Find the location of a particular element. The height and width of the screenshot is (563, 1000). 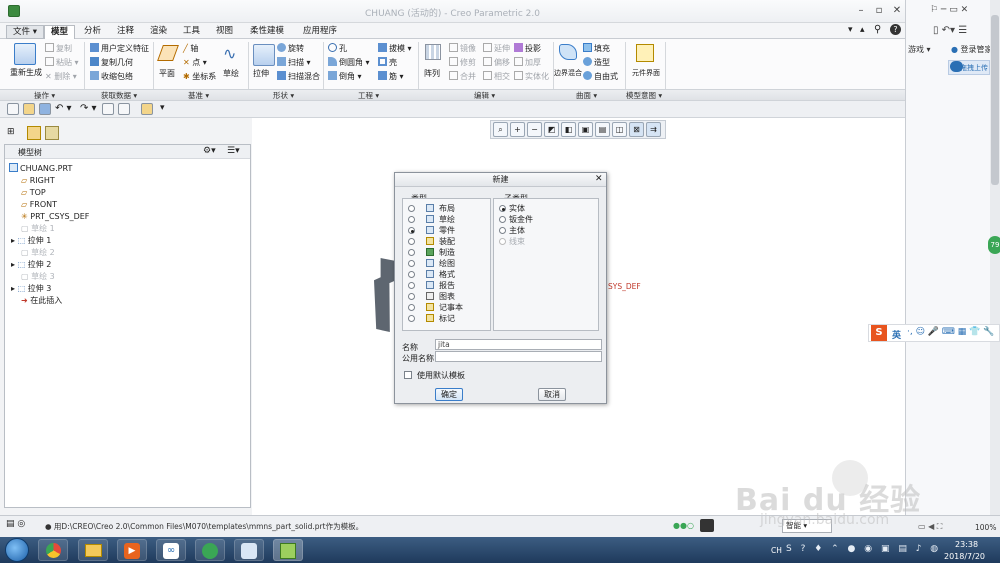

group-surfaces: 曲面 ▾ is located at coordinates (586, 95).